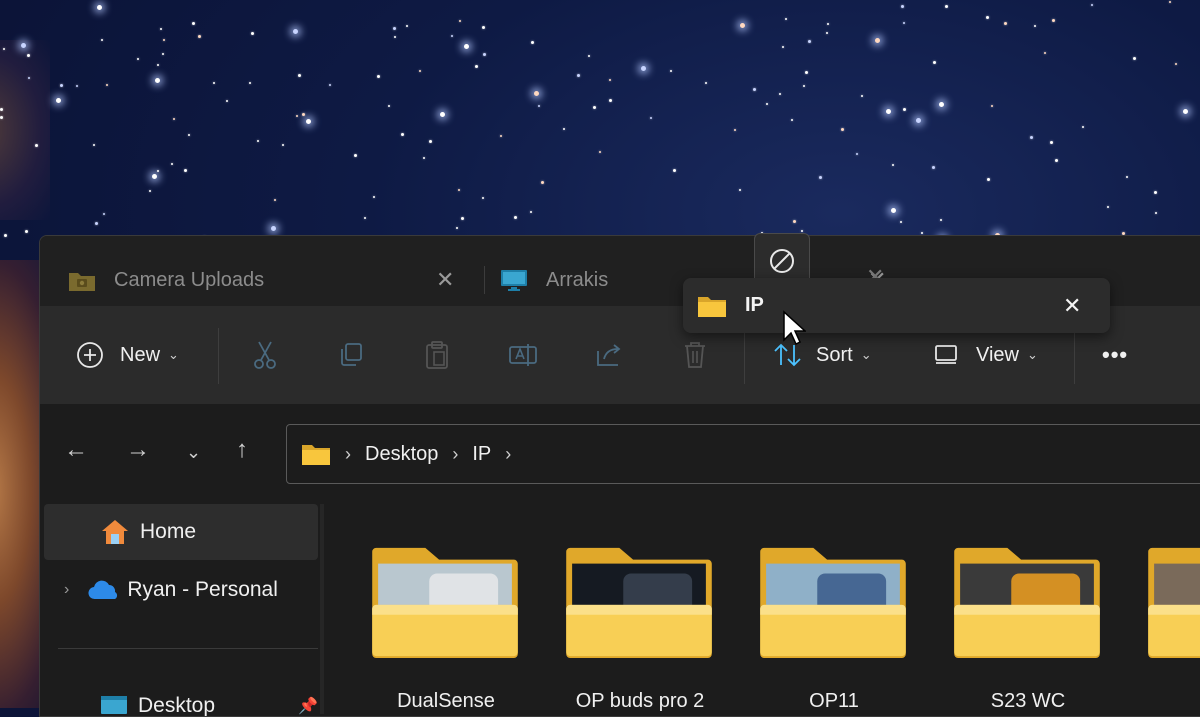 The image size is (1200, 717). I want to click on pin-icon: 📌, so click(308, 706).